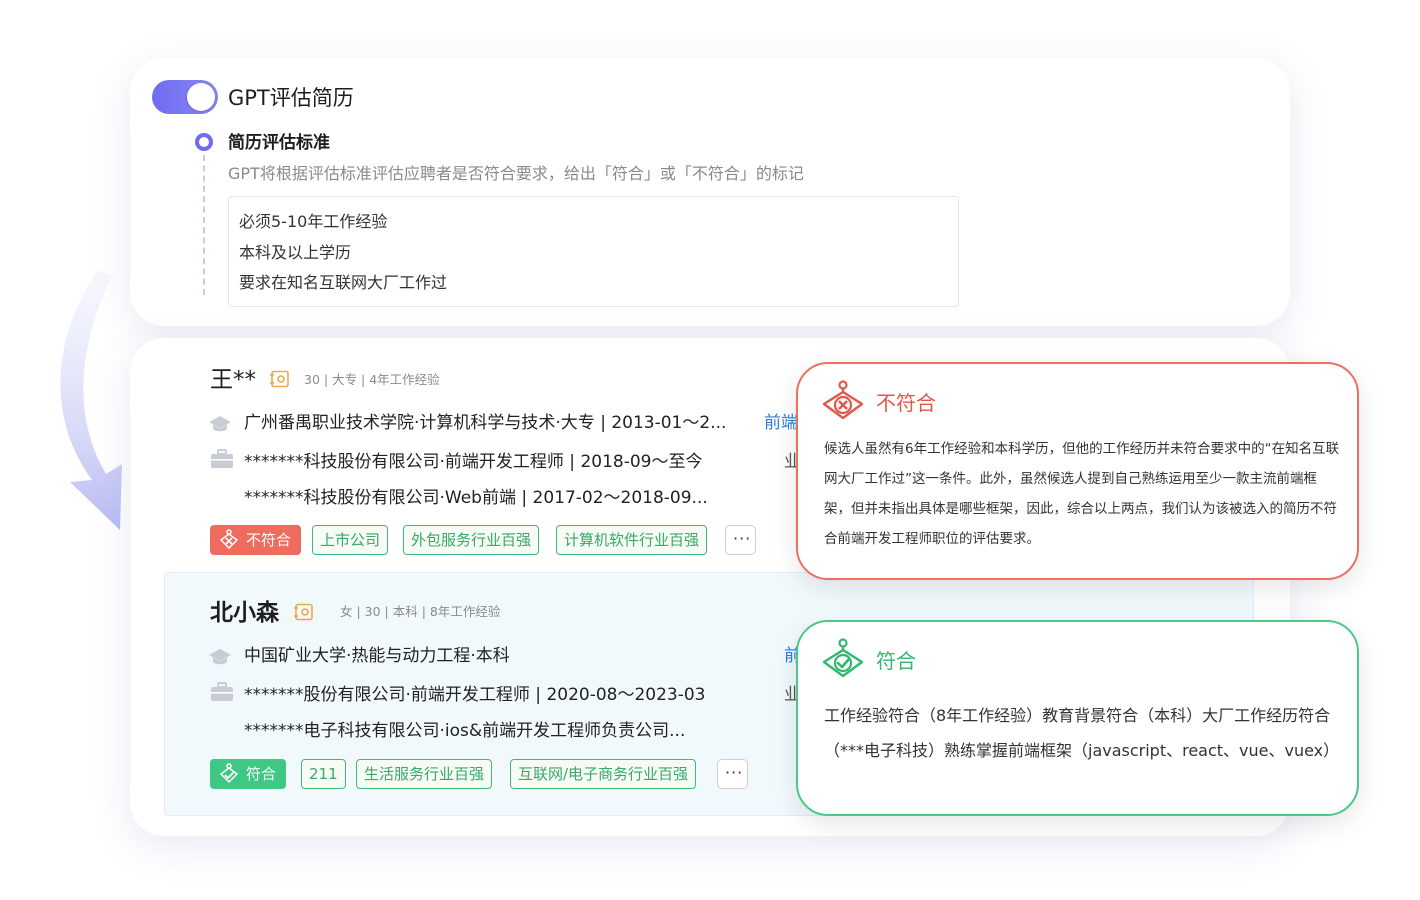 The image size is (1420, 900). I want to click on education-side-link: 前端, so click(781, 423).